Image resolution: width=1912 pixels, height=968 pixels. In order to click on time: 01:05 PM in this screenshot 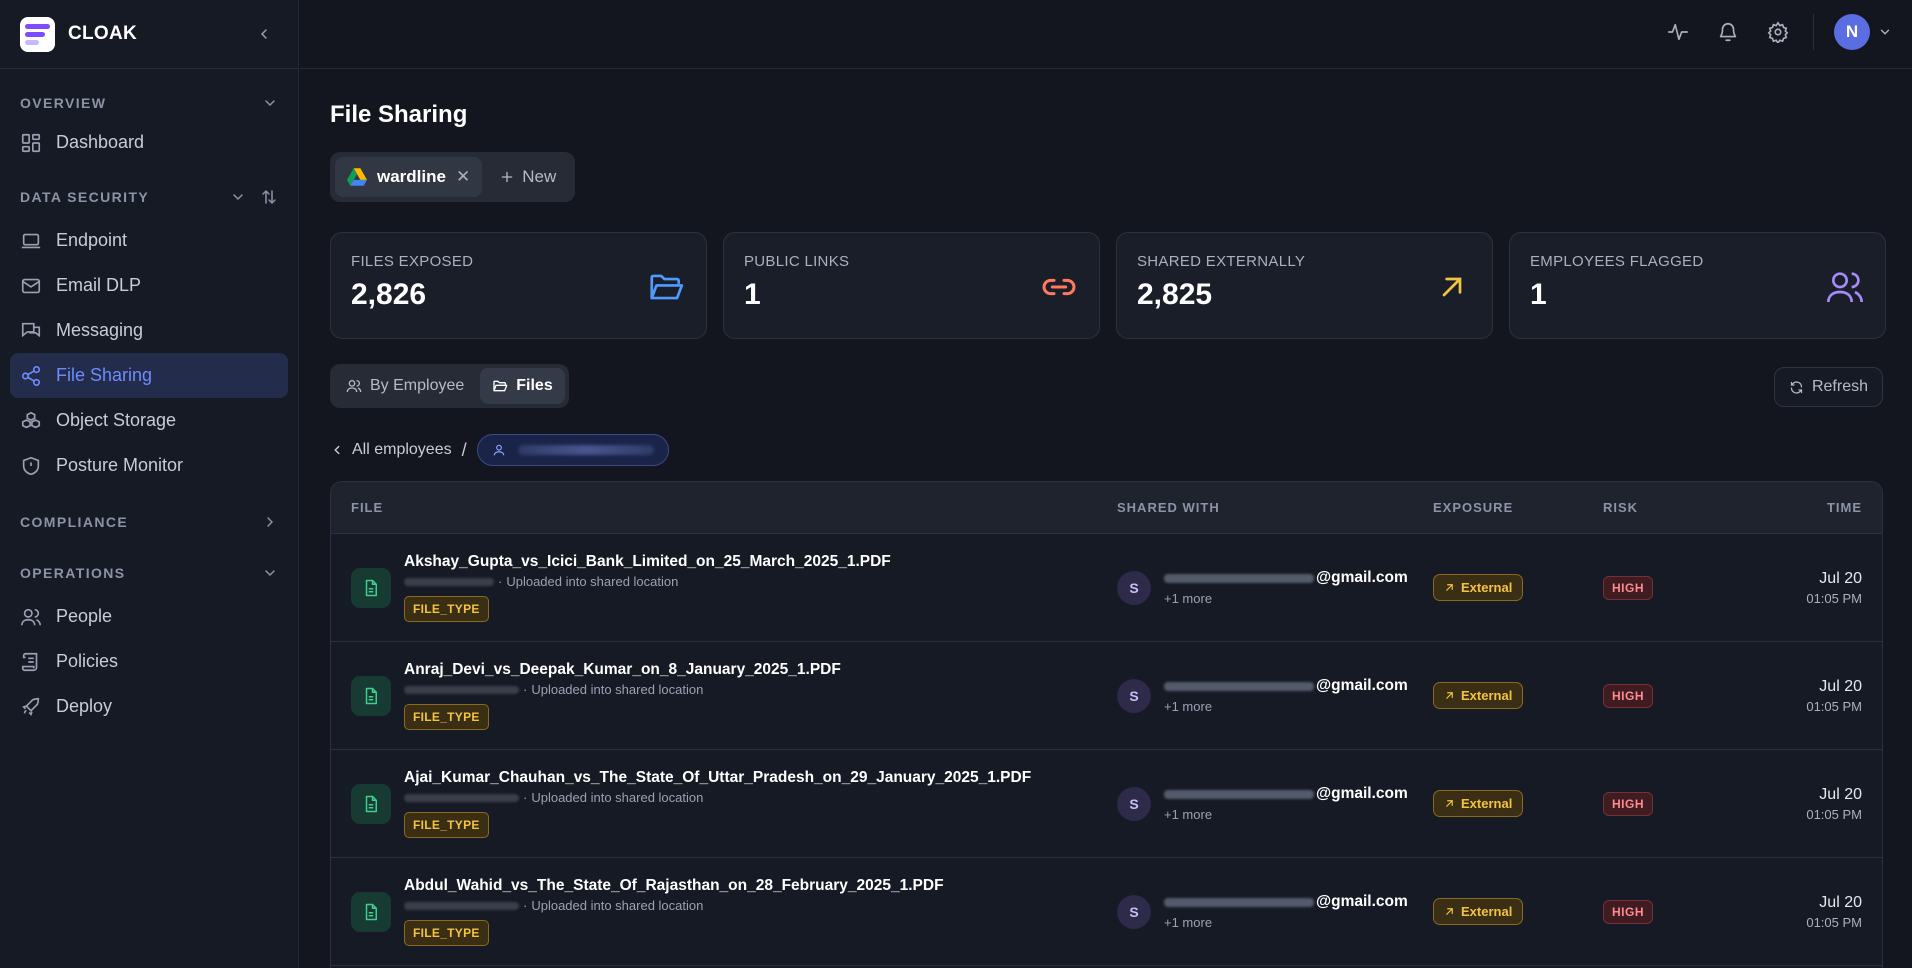, I will do `click(1834, 598)`.